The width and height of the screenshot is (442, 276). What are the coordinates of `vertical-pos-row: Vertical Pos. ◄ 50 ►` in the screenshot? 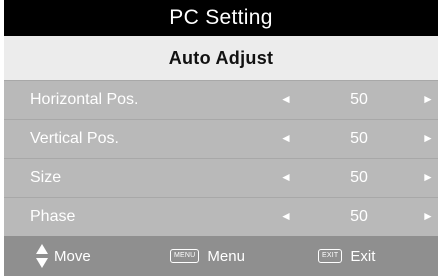 It's located at (221, 138).